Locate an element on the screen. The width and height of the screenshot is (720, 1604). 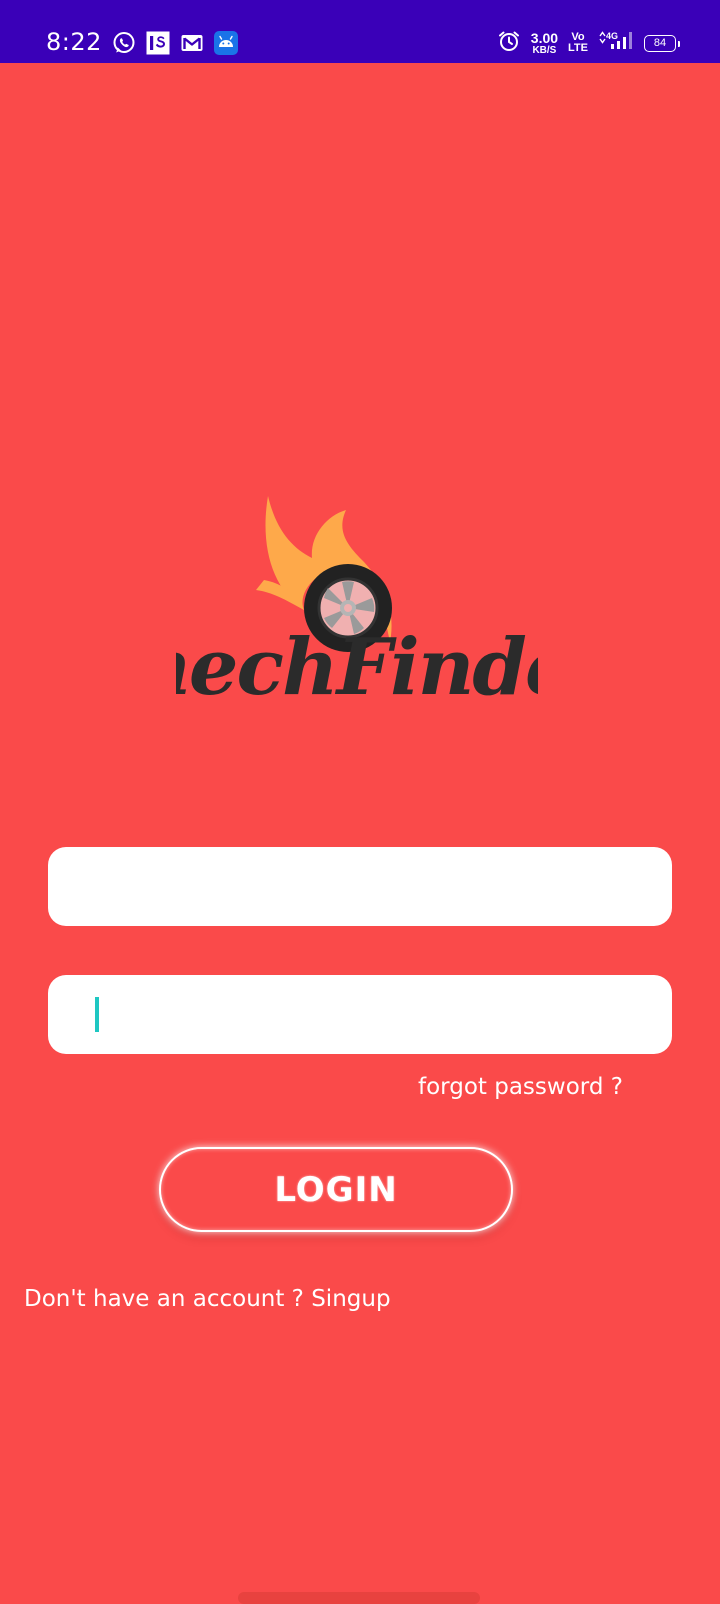
login-button: LOGIN is located at coordinates (336, 1189).